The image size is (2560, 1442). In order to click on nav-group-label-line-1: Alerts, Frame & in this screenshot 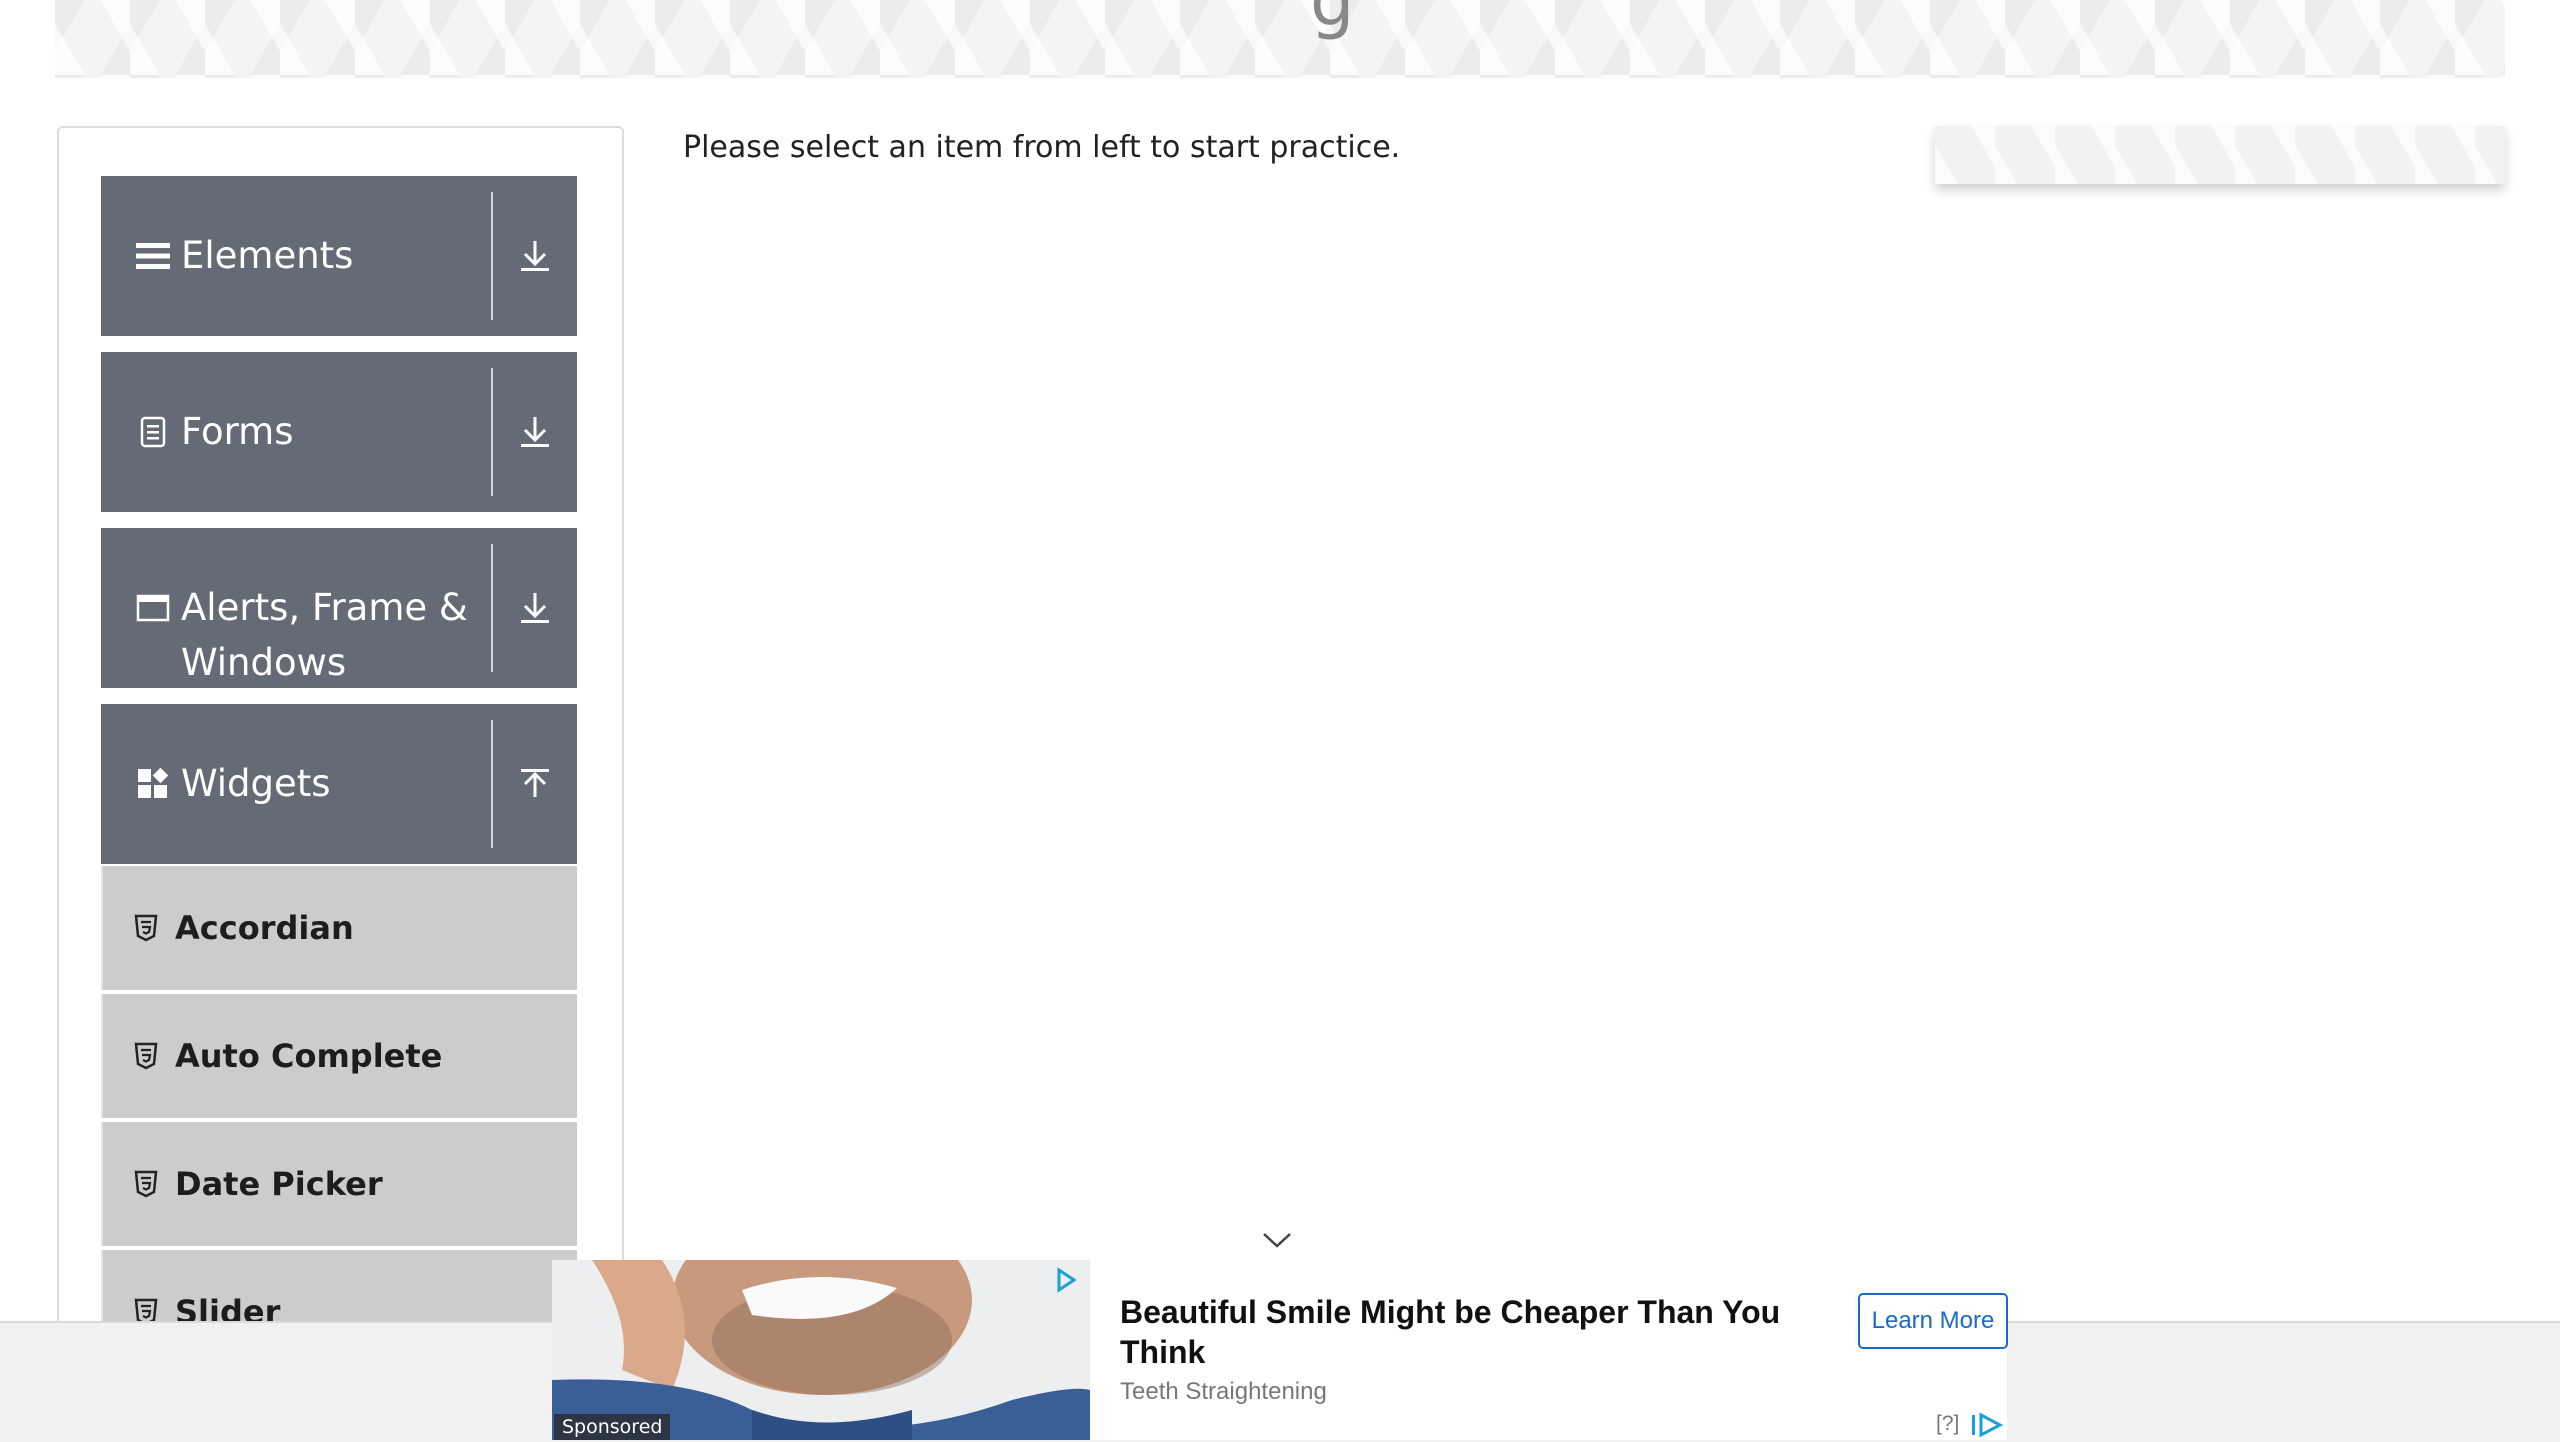, I will do `click(324, 607)`.